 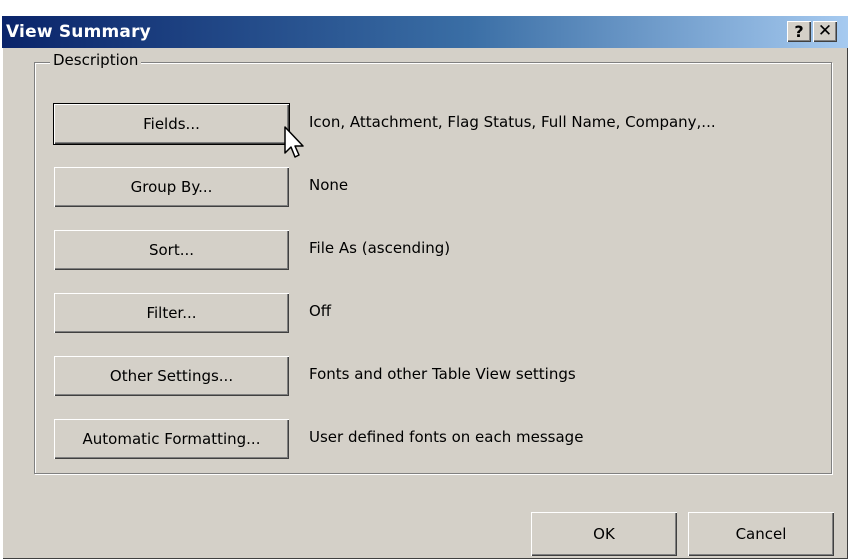 What do you see at coordinates (825, 31) in the screenshot?
I see `close-icon: ✕` at bounding box center [825, 31].